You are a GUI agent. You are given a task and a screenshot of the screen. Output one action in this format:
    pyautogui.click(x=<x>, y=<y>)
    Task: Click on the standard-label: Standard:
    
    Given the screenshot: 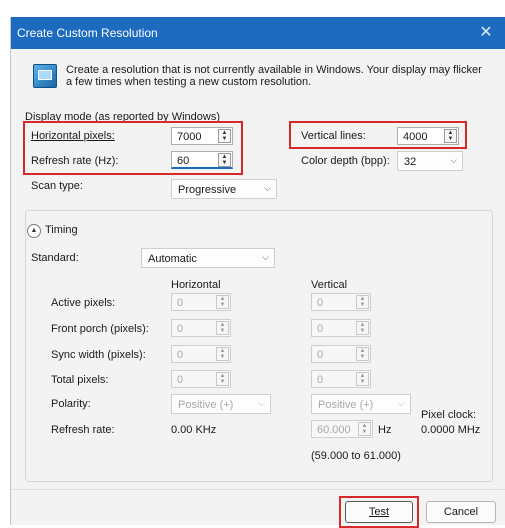 What is the action you would take?
    pyautogui.click(x=55, y=258)
    